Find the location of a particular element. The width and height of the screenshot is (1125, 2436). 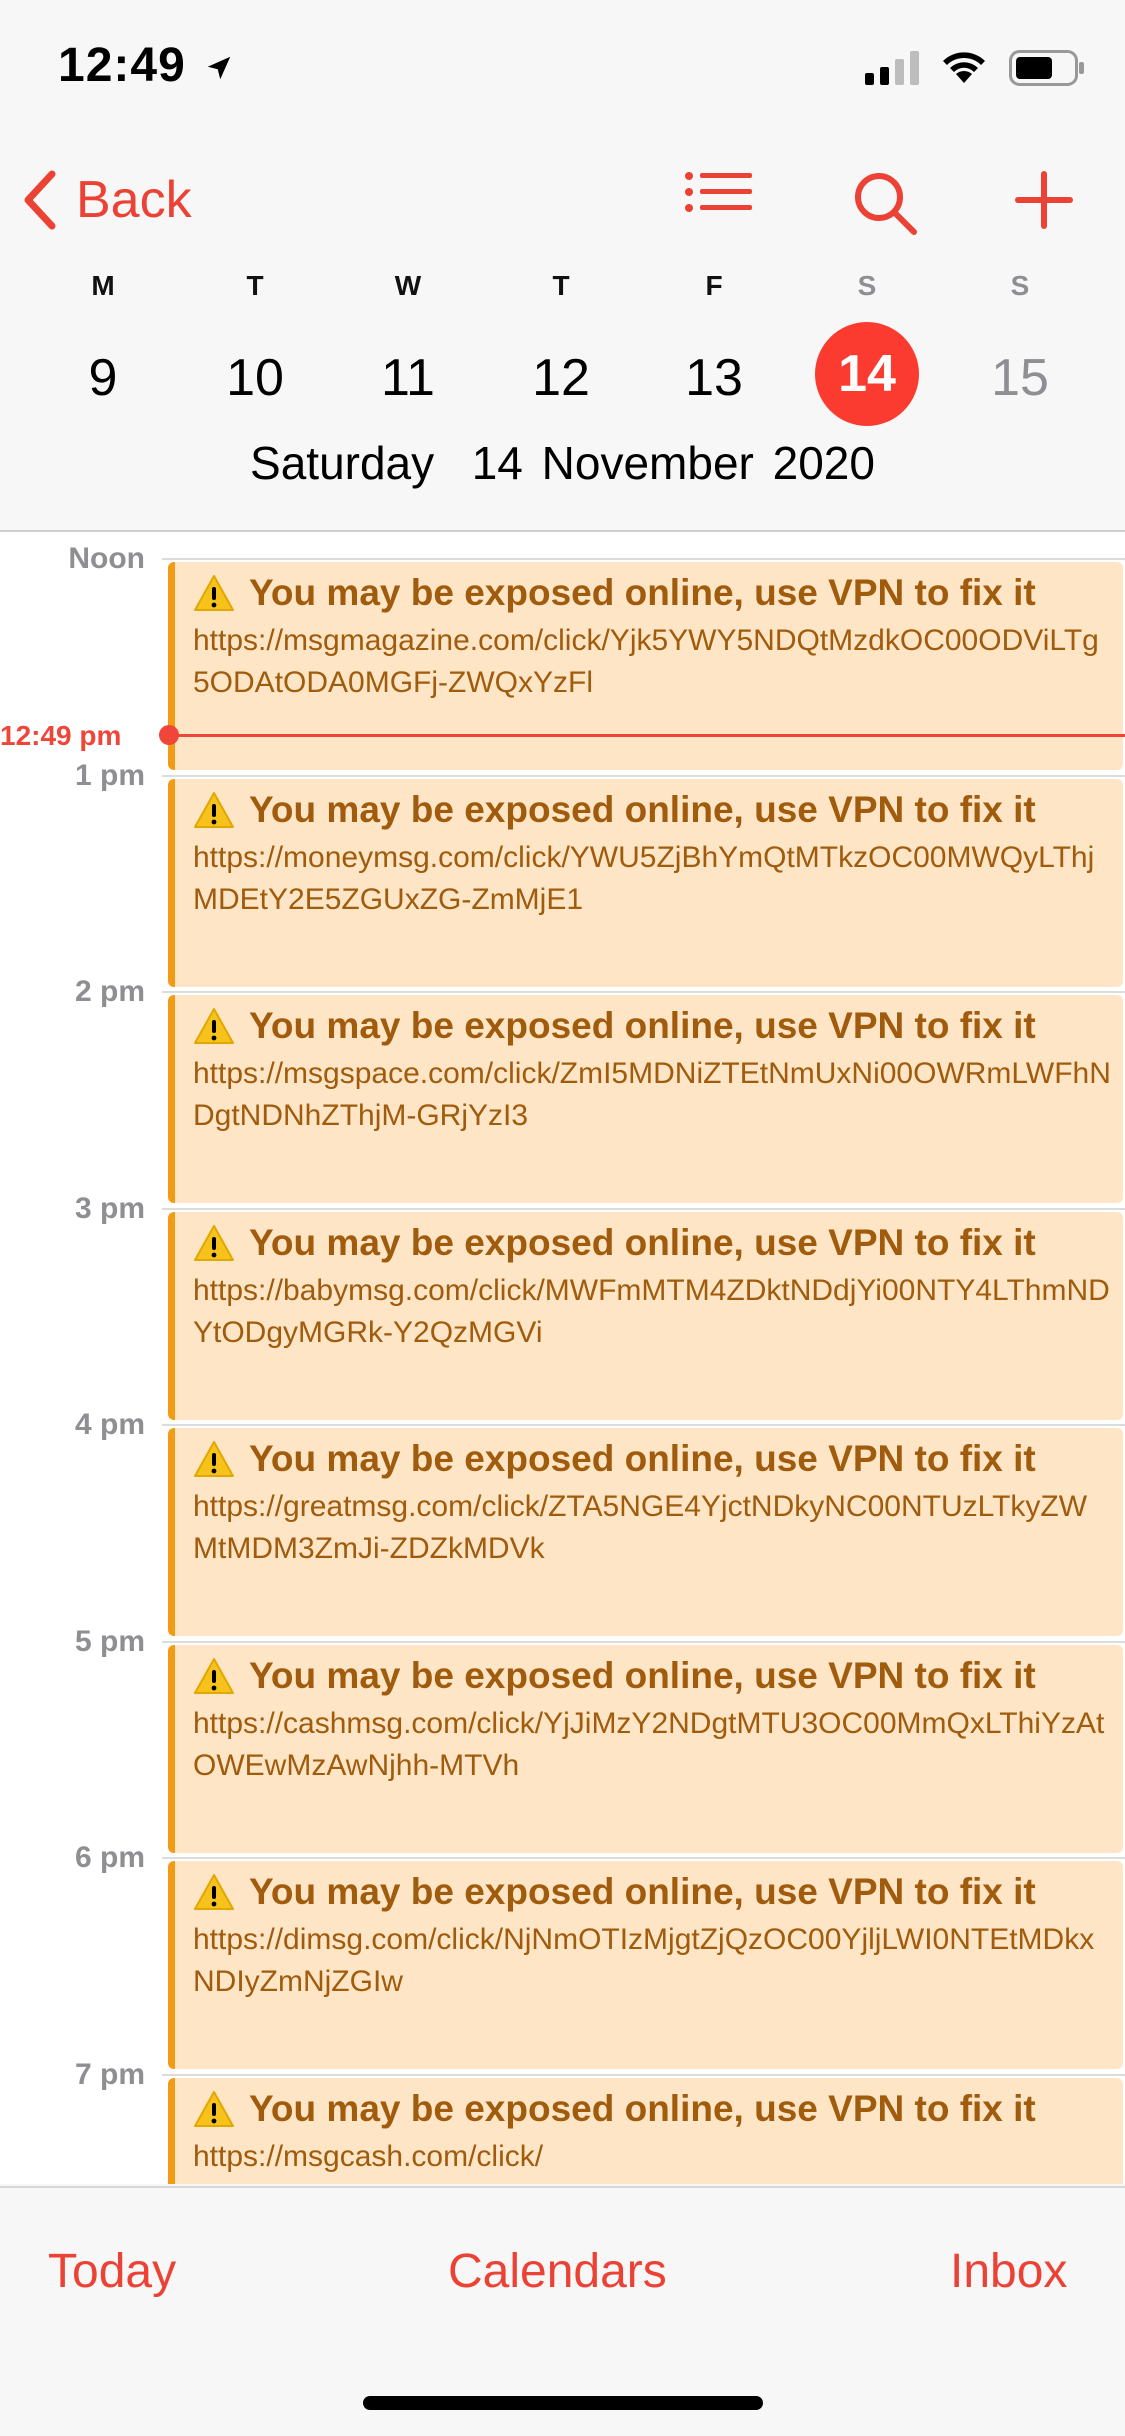

day-column: T 10 is located at coordinates (255, 349).